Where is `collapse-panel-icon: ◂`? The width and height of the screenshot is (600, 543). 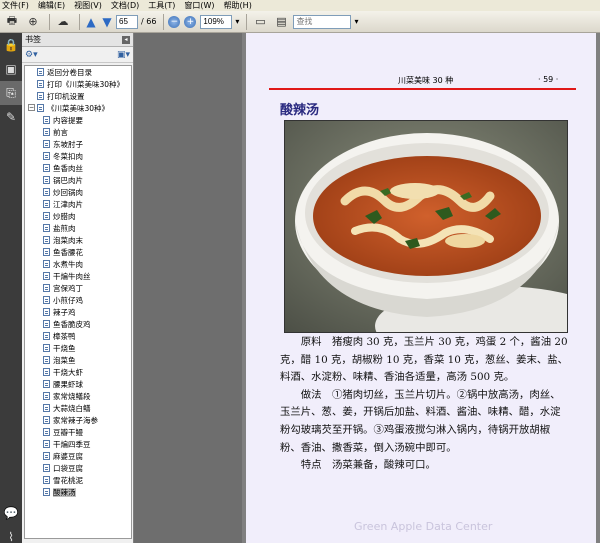 collapse-panel-icon: ◂ is located at coordinates (126, 39).